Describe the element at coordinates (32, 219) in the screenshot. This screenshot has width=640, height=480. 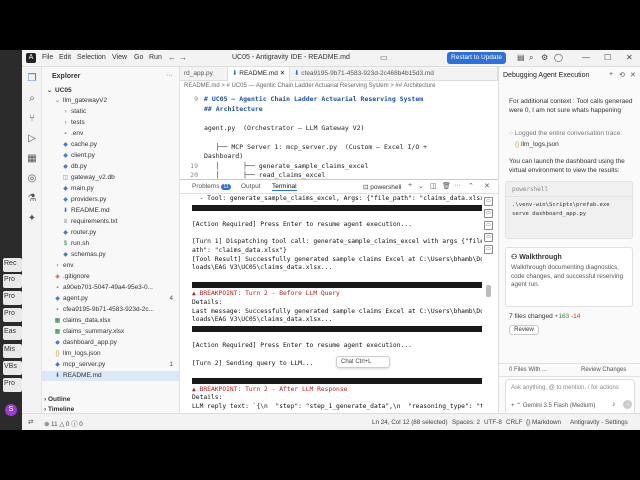
I see `agent-manager-icon: ✦` at that location.